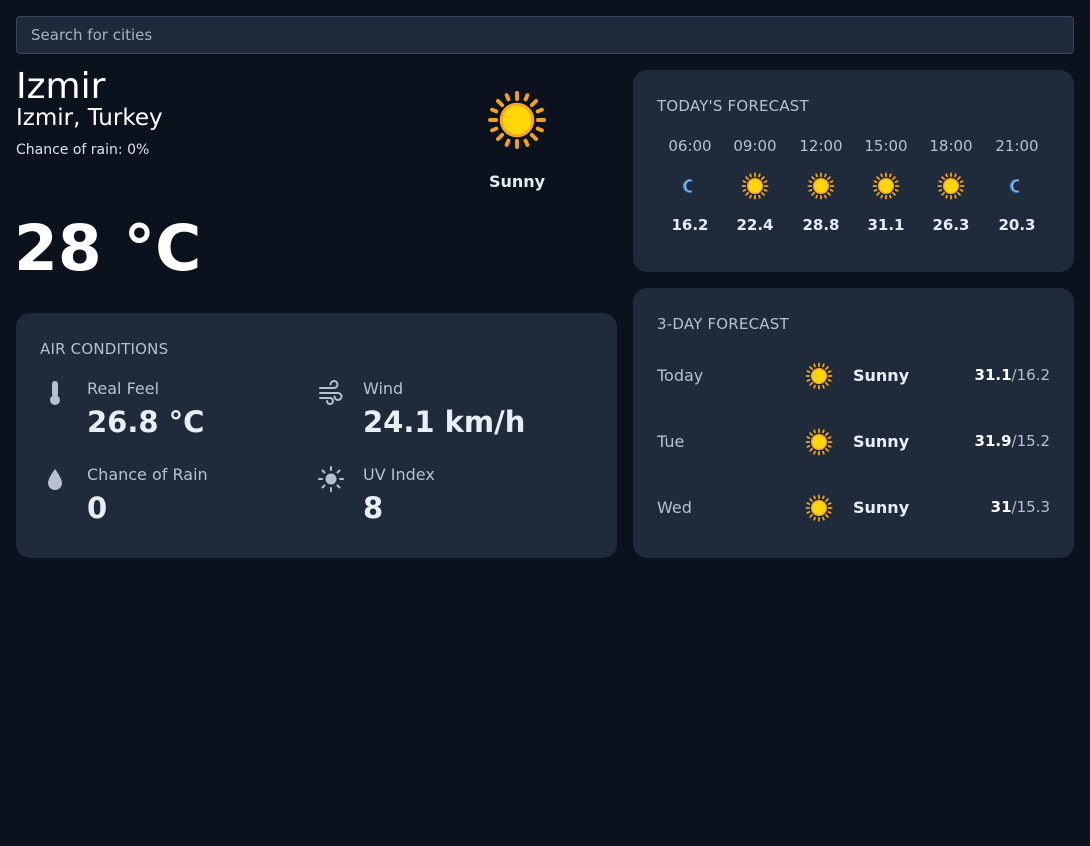 This screenshot has width=1090, height=846. I want to click on hour-temp: 20.3, so click(1017, 225).